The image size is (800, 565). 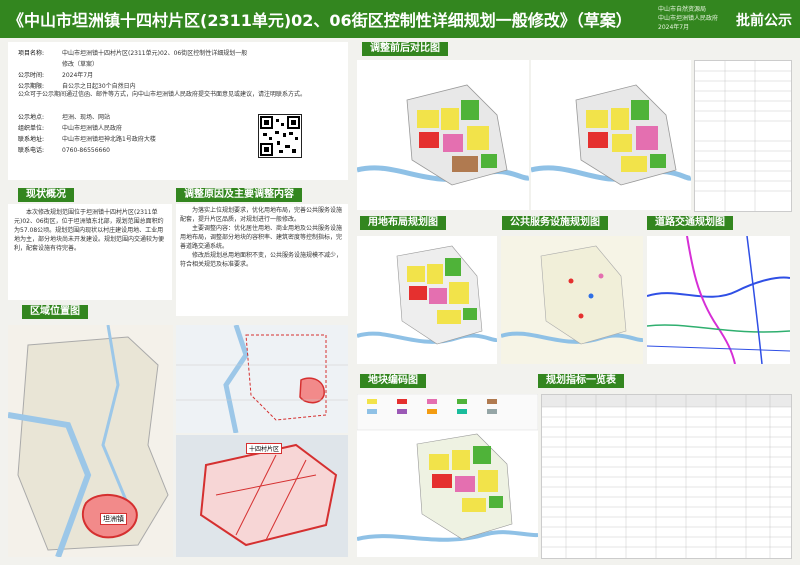 What do you see at coordinates (764, 21) in the screenshot?
I see `publicity-badge: 批前公示` at bounding box center [764, 21].